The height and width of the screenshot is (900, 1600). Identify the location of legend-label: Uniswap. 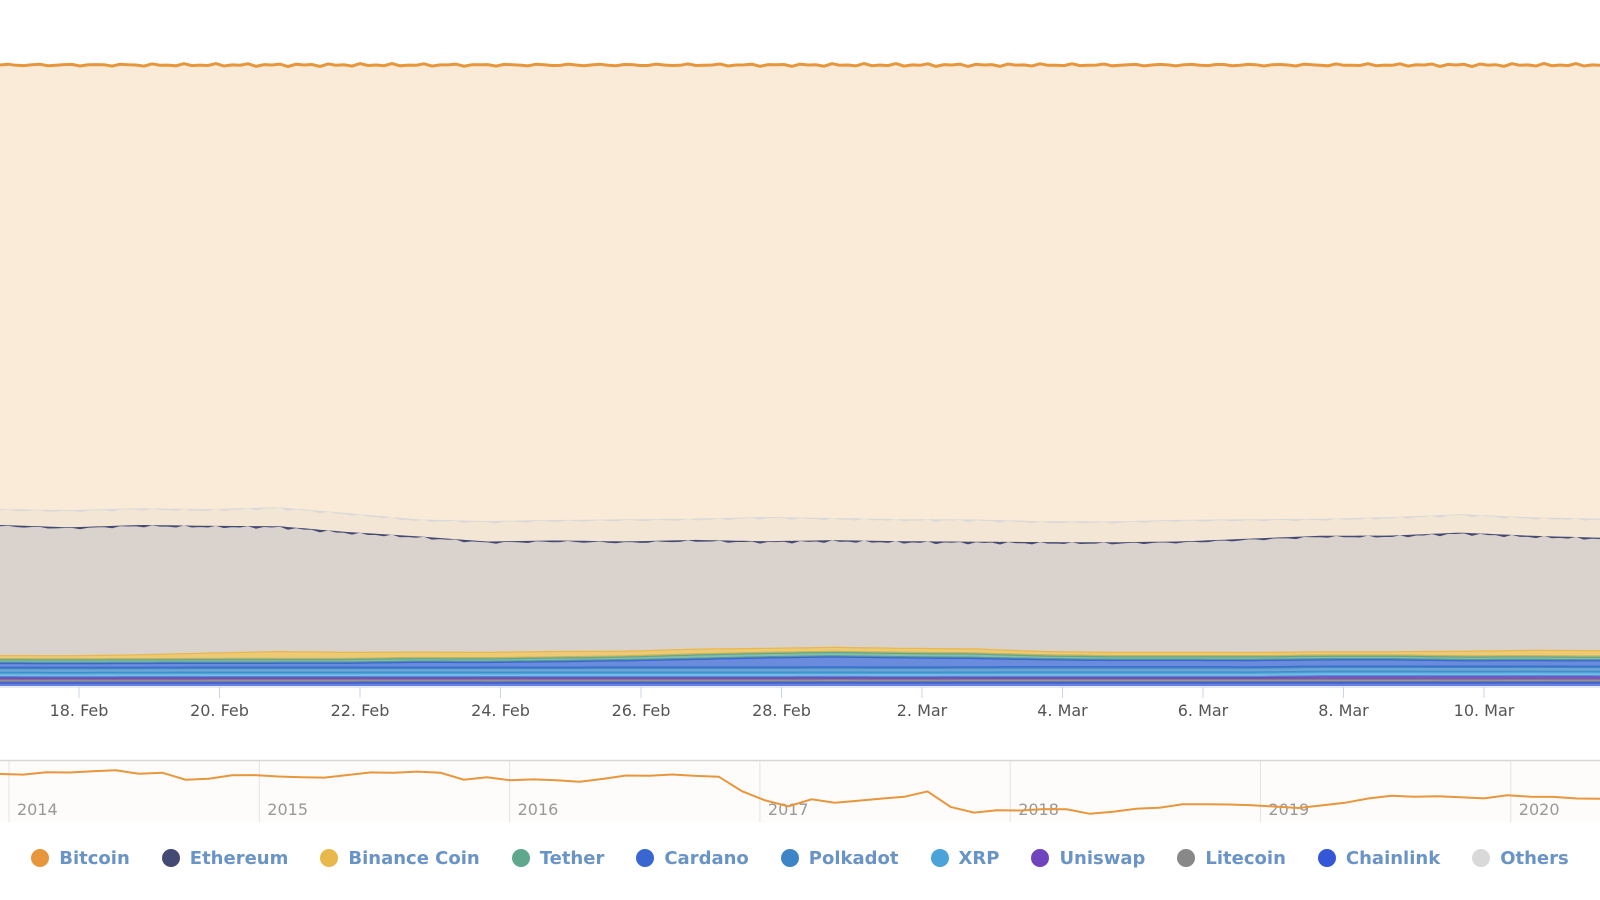
(1102, 858).